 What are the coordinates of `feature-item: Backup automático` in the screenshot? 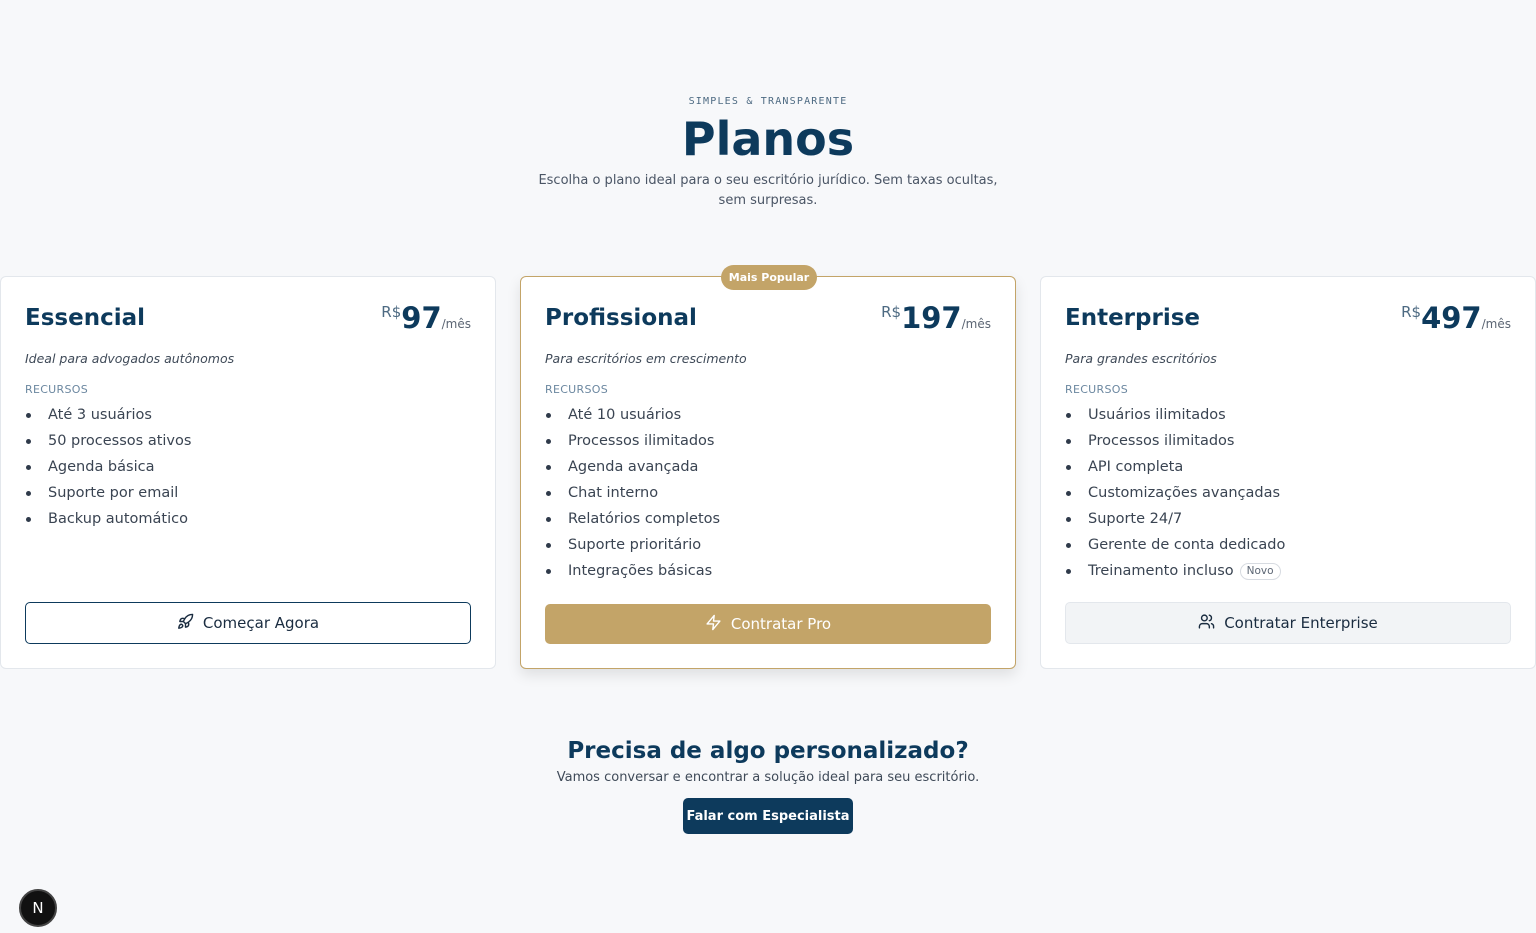 It's located at (248, 519).